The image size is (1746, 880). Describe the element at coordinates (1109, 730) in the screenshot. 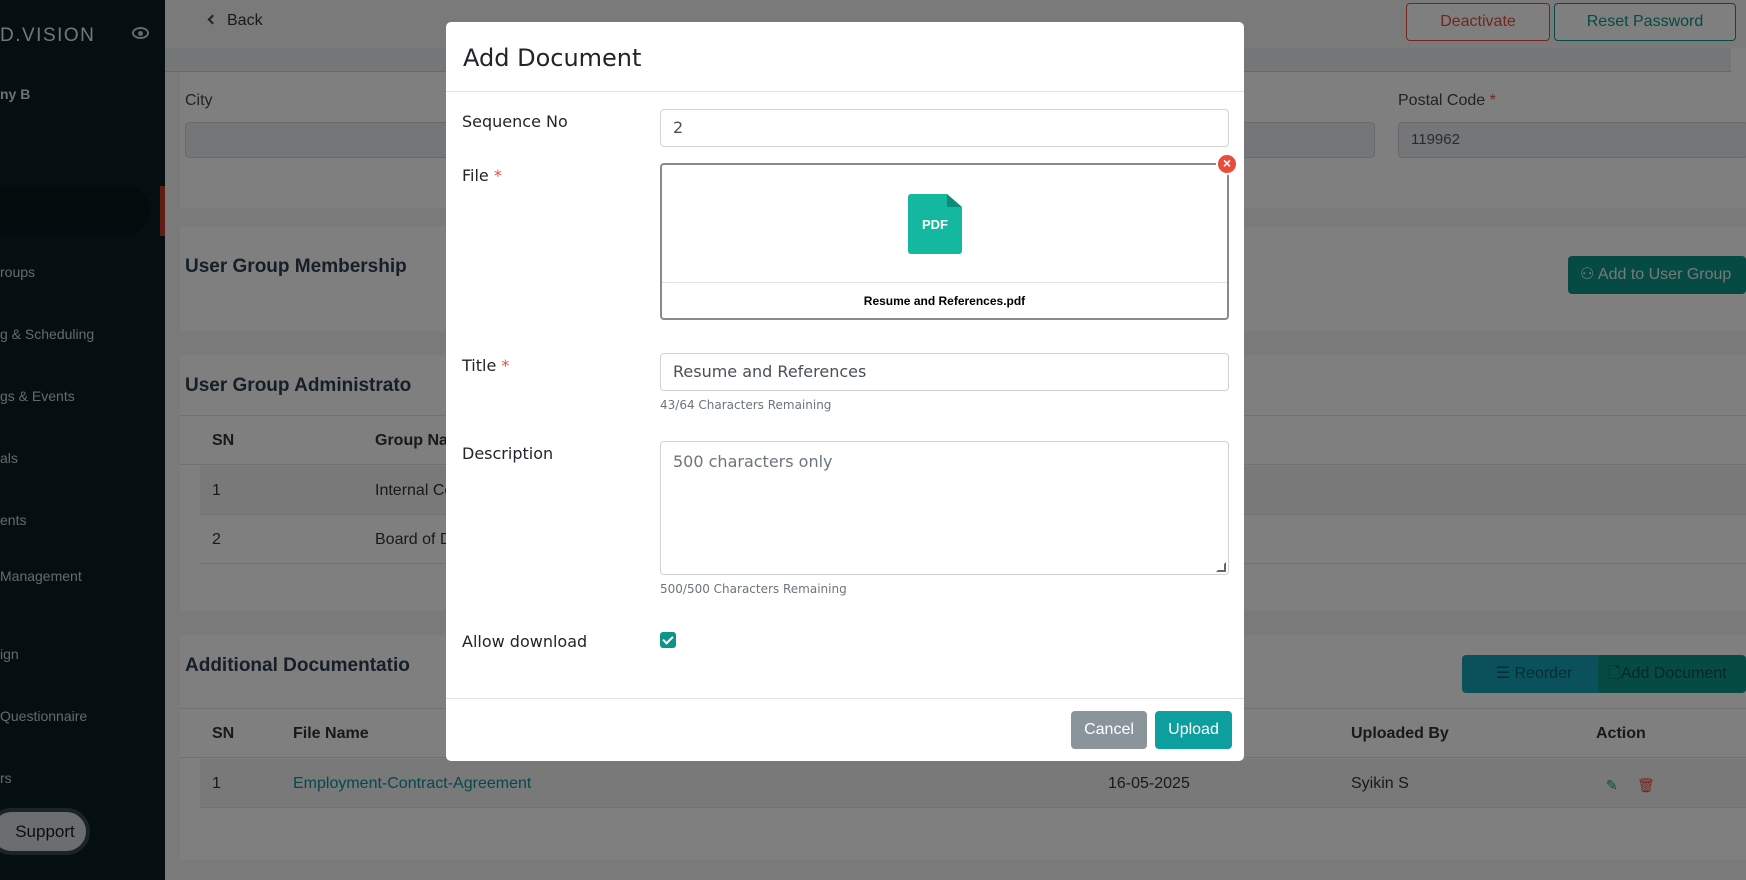

I see `cancel-button: Cancel` at that location.